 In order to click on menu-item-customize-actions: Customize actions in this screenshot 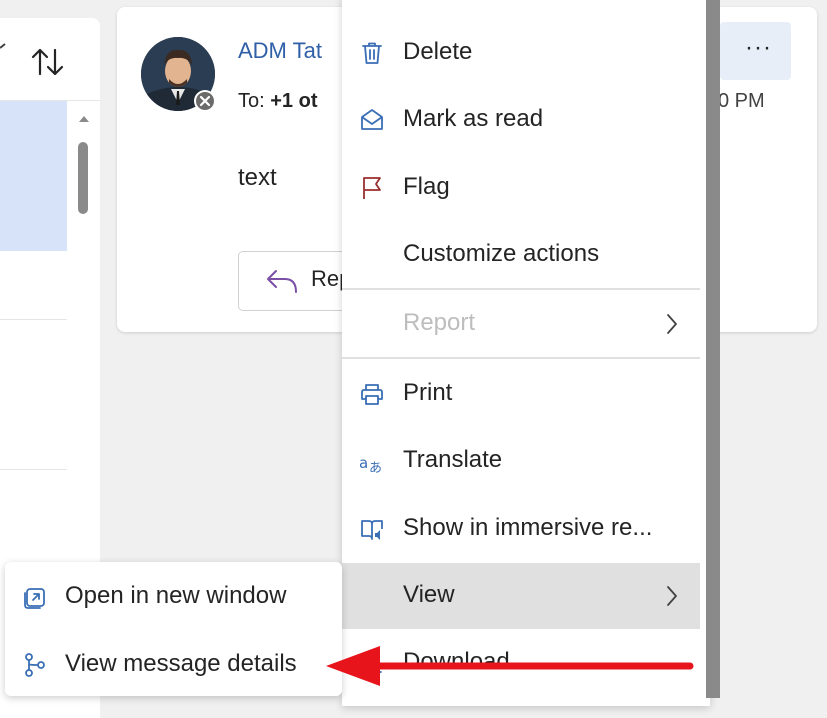, I will do `click(521, 255)`.